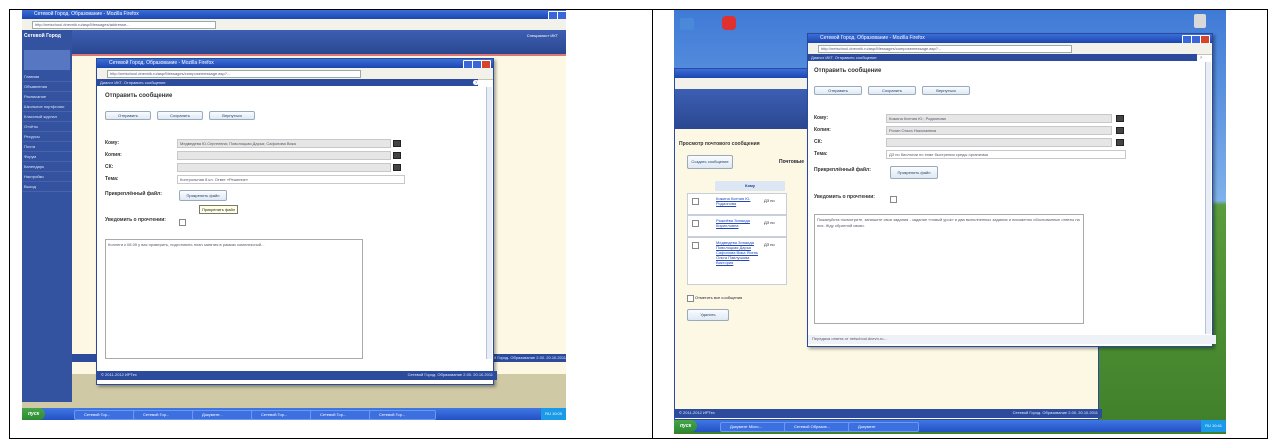 The height and width of the screenshot is (448, 1275). Describe the element at coordinates (291, 179) in the screenshot. I see `subject-field: Контрольная 8 кл. Ответ «Решение»` at that location.